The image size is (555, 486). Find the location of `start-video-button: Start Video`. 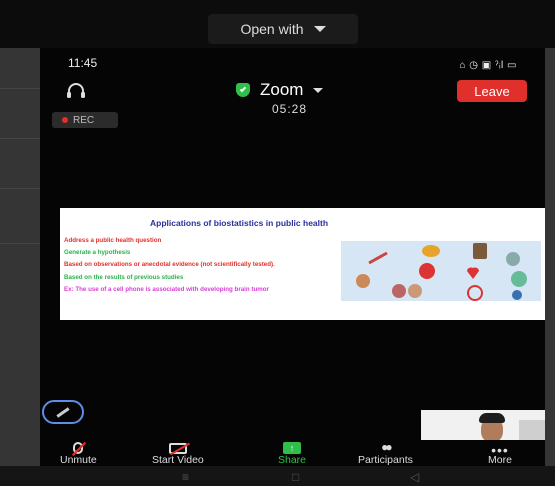

start-video-button: Start Video is located at coordinates (178, 453).